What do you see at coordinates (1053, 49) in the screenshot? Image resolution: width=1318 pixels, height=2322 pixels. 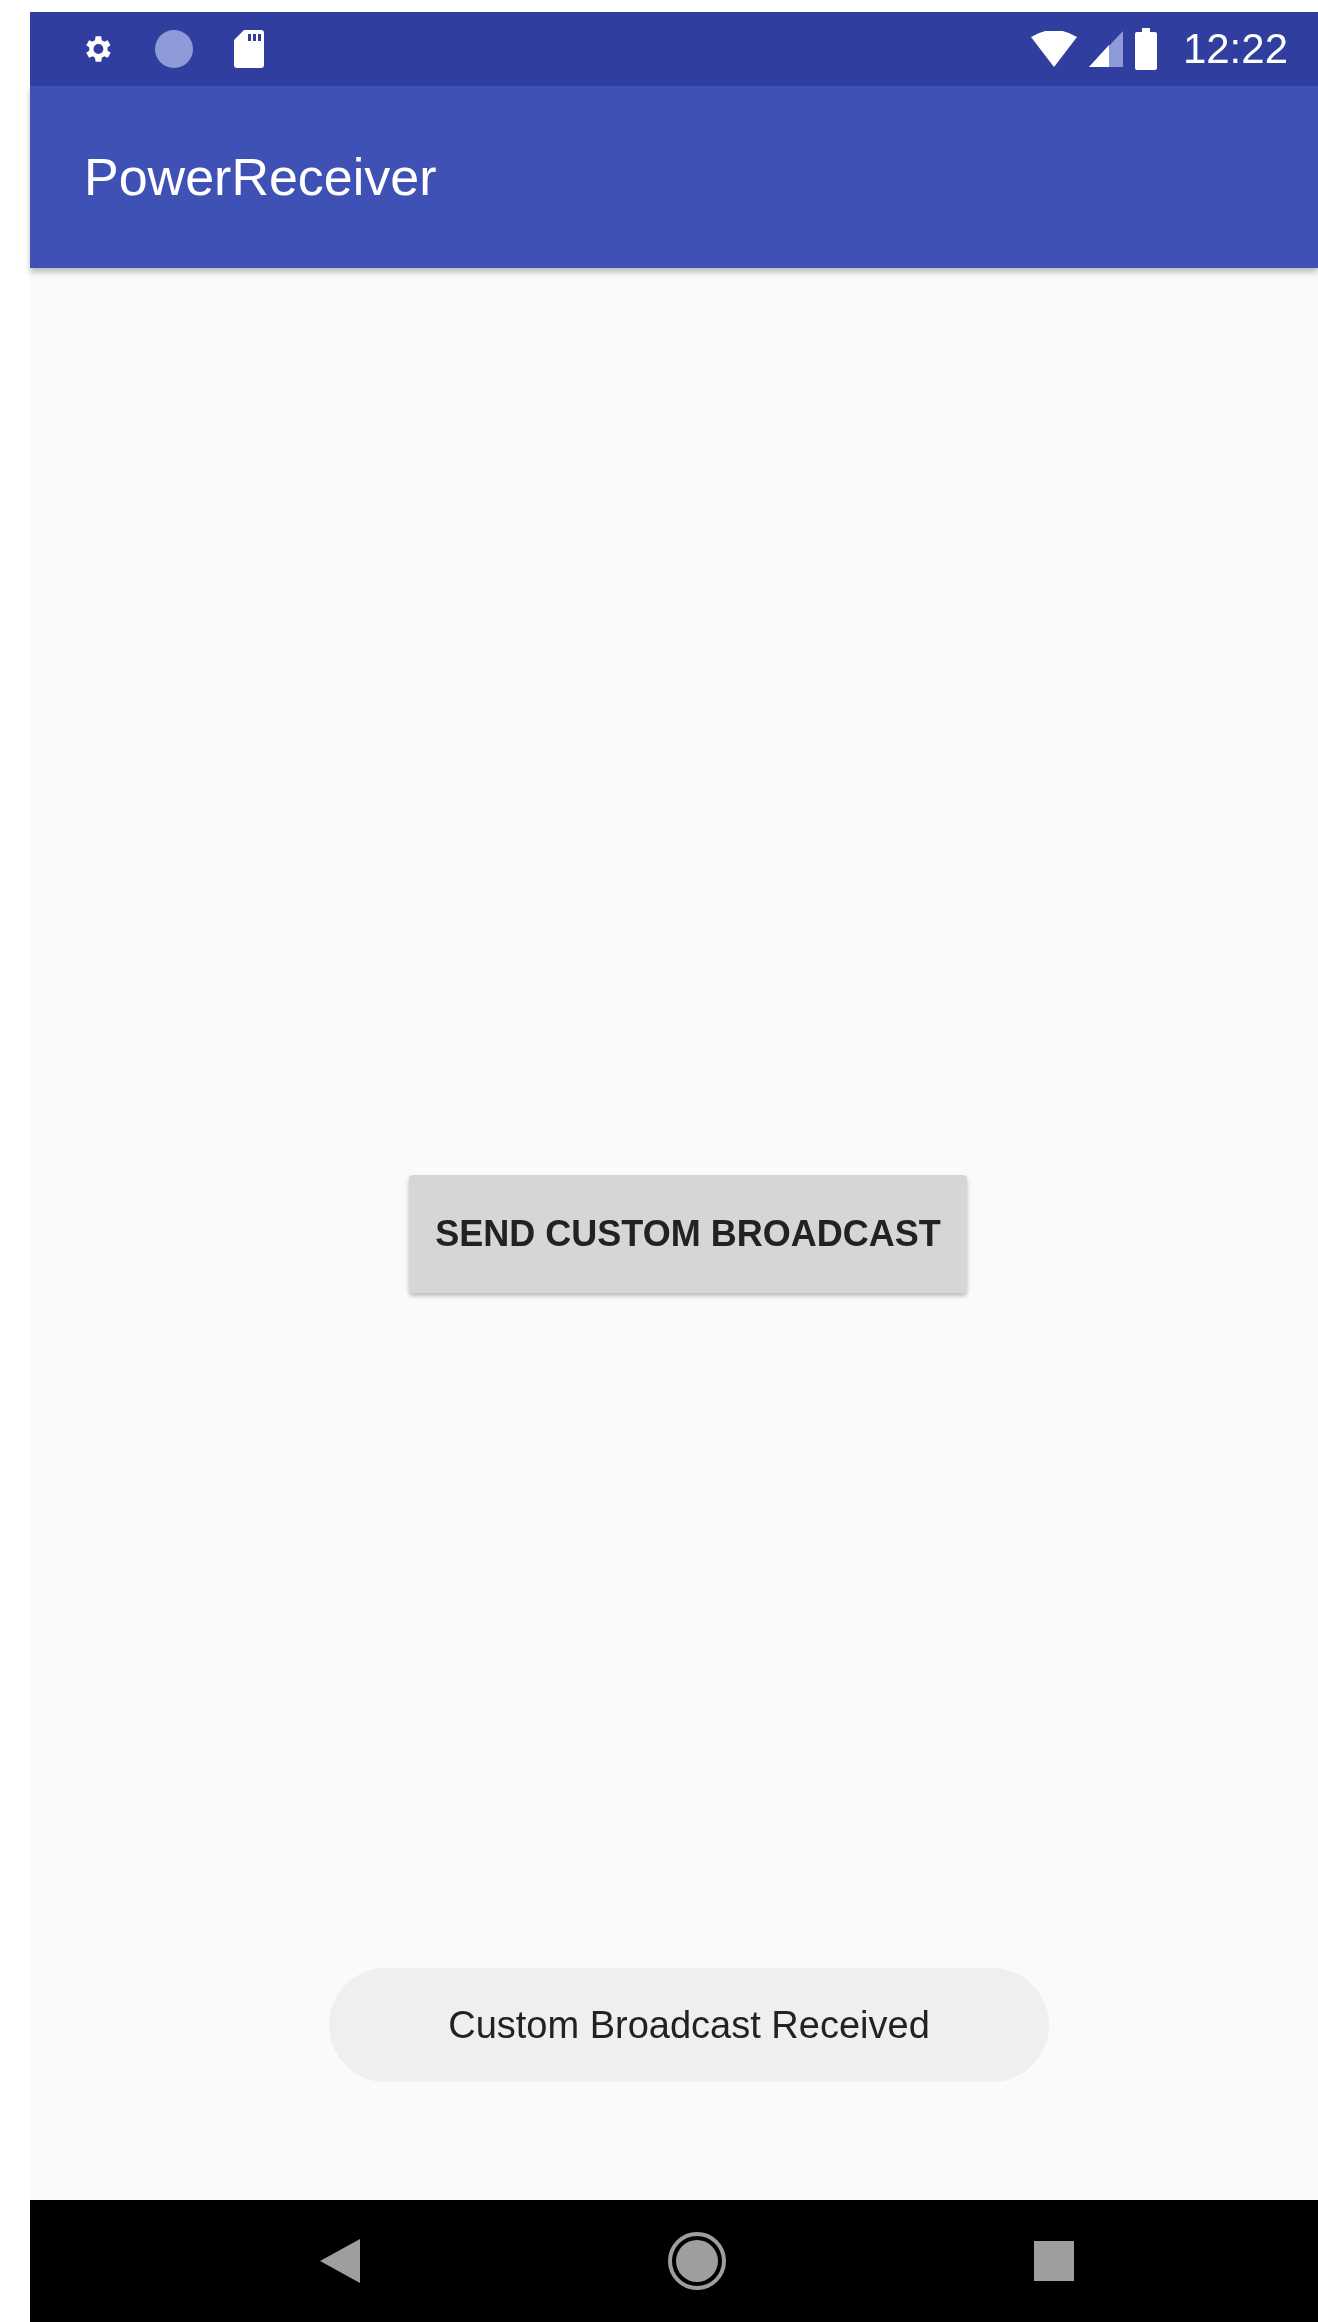 I see `wifi-icon` at bounding box center [1053, 49].